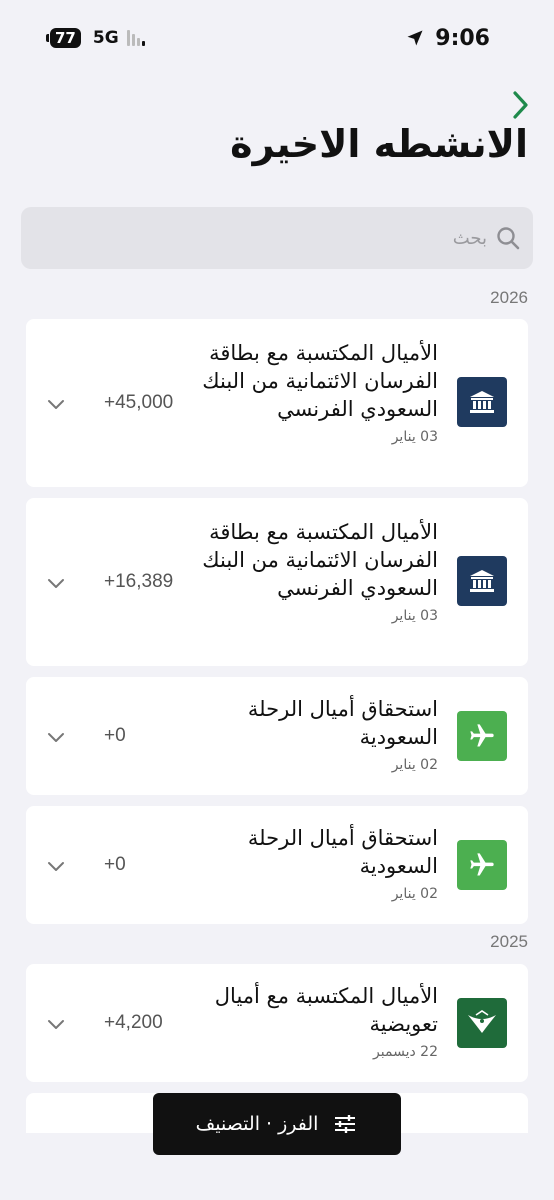  I want to click on chevron-right-icon, so click(520, 105).